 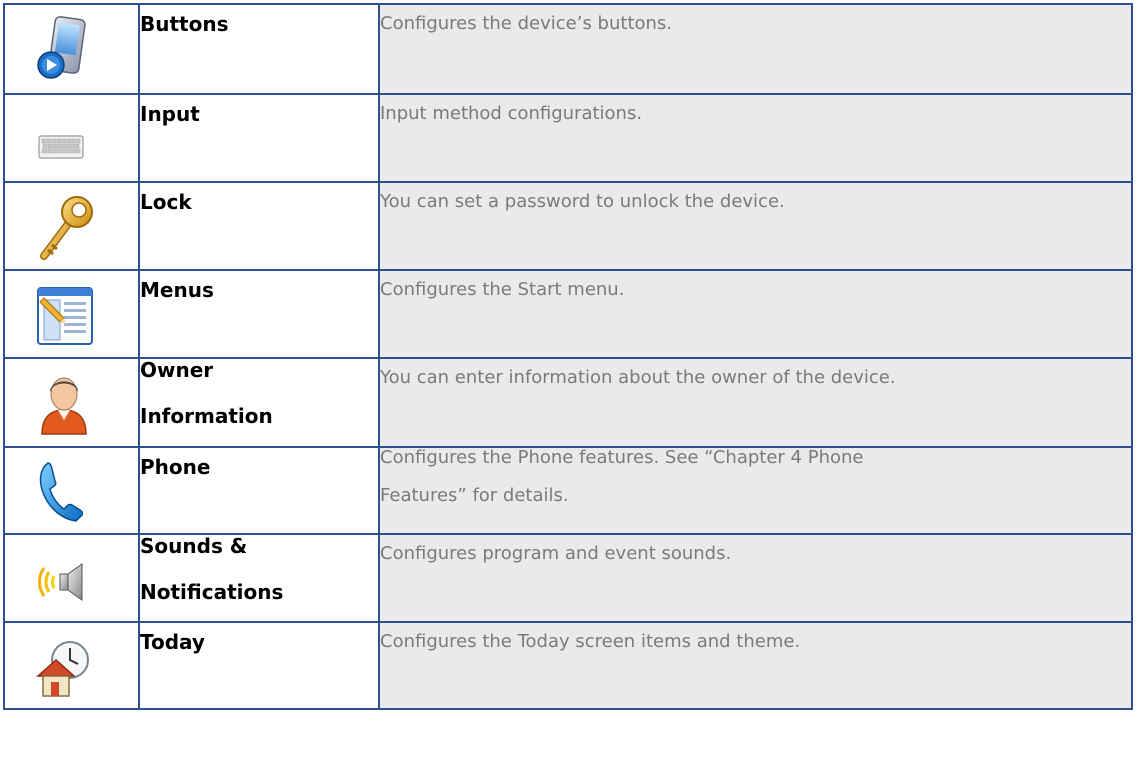 I want to click on setting-name-line-2: Information, so click(x=206, y=416).